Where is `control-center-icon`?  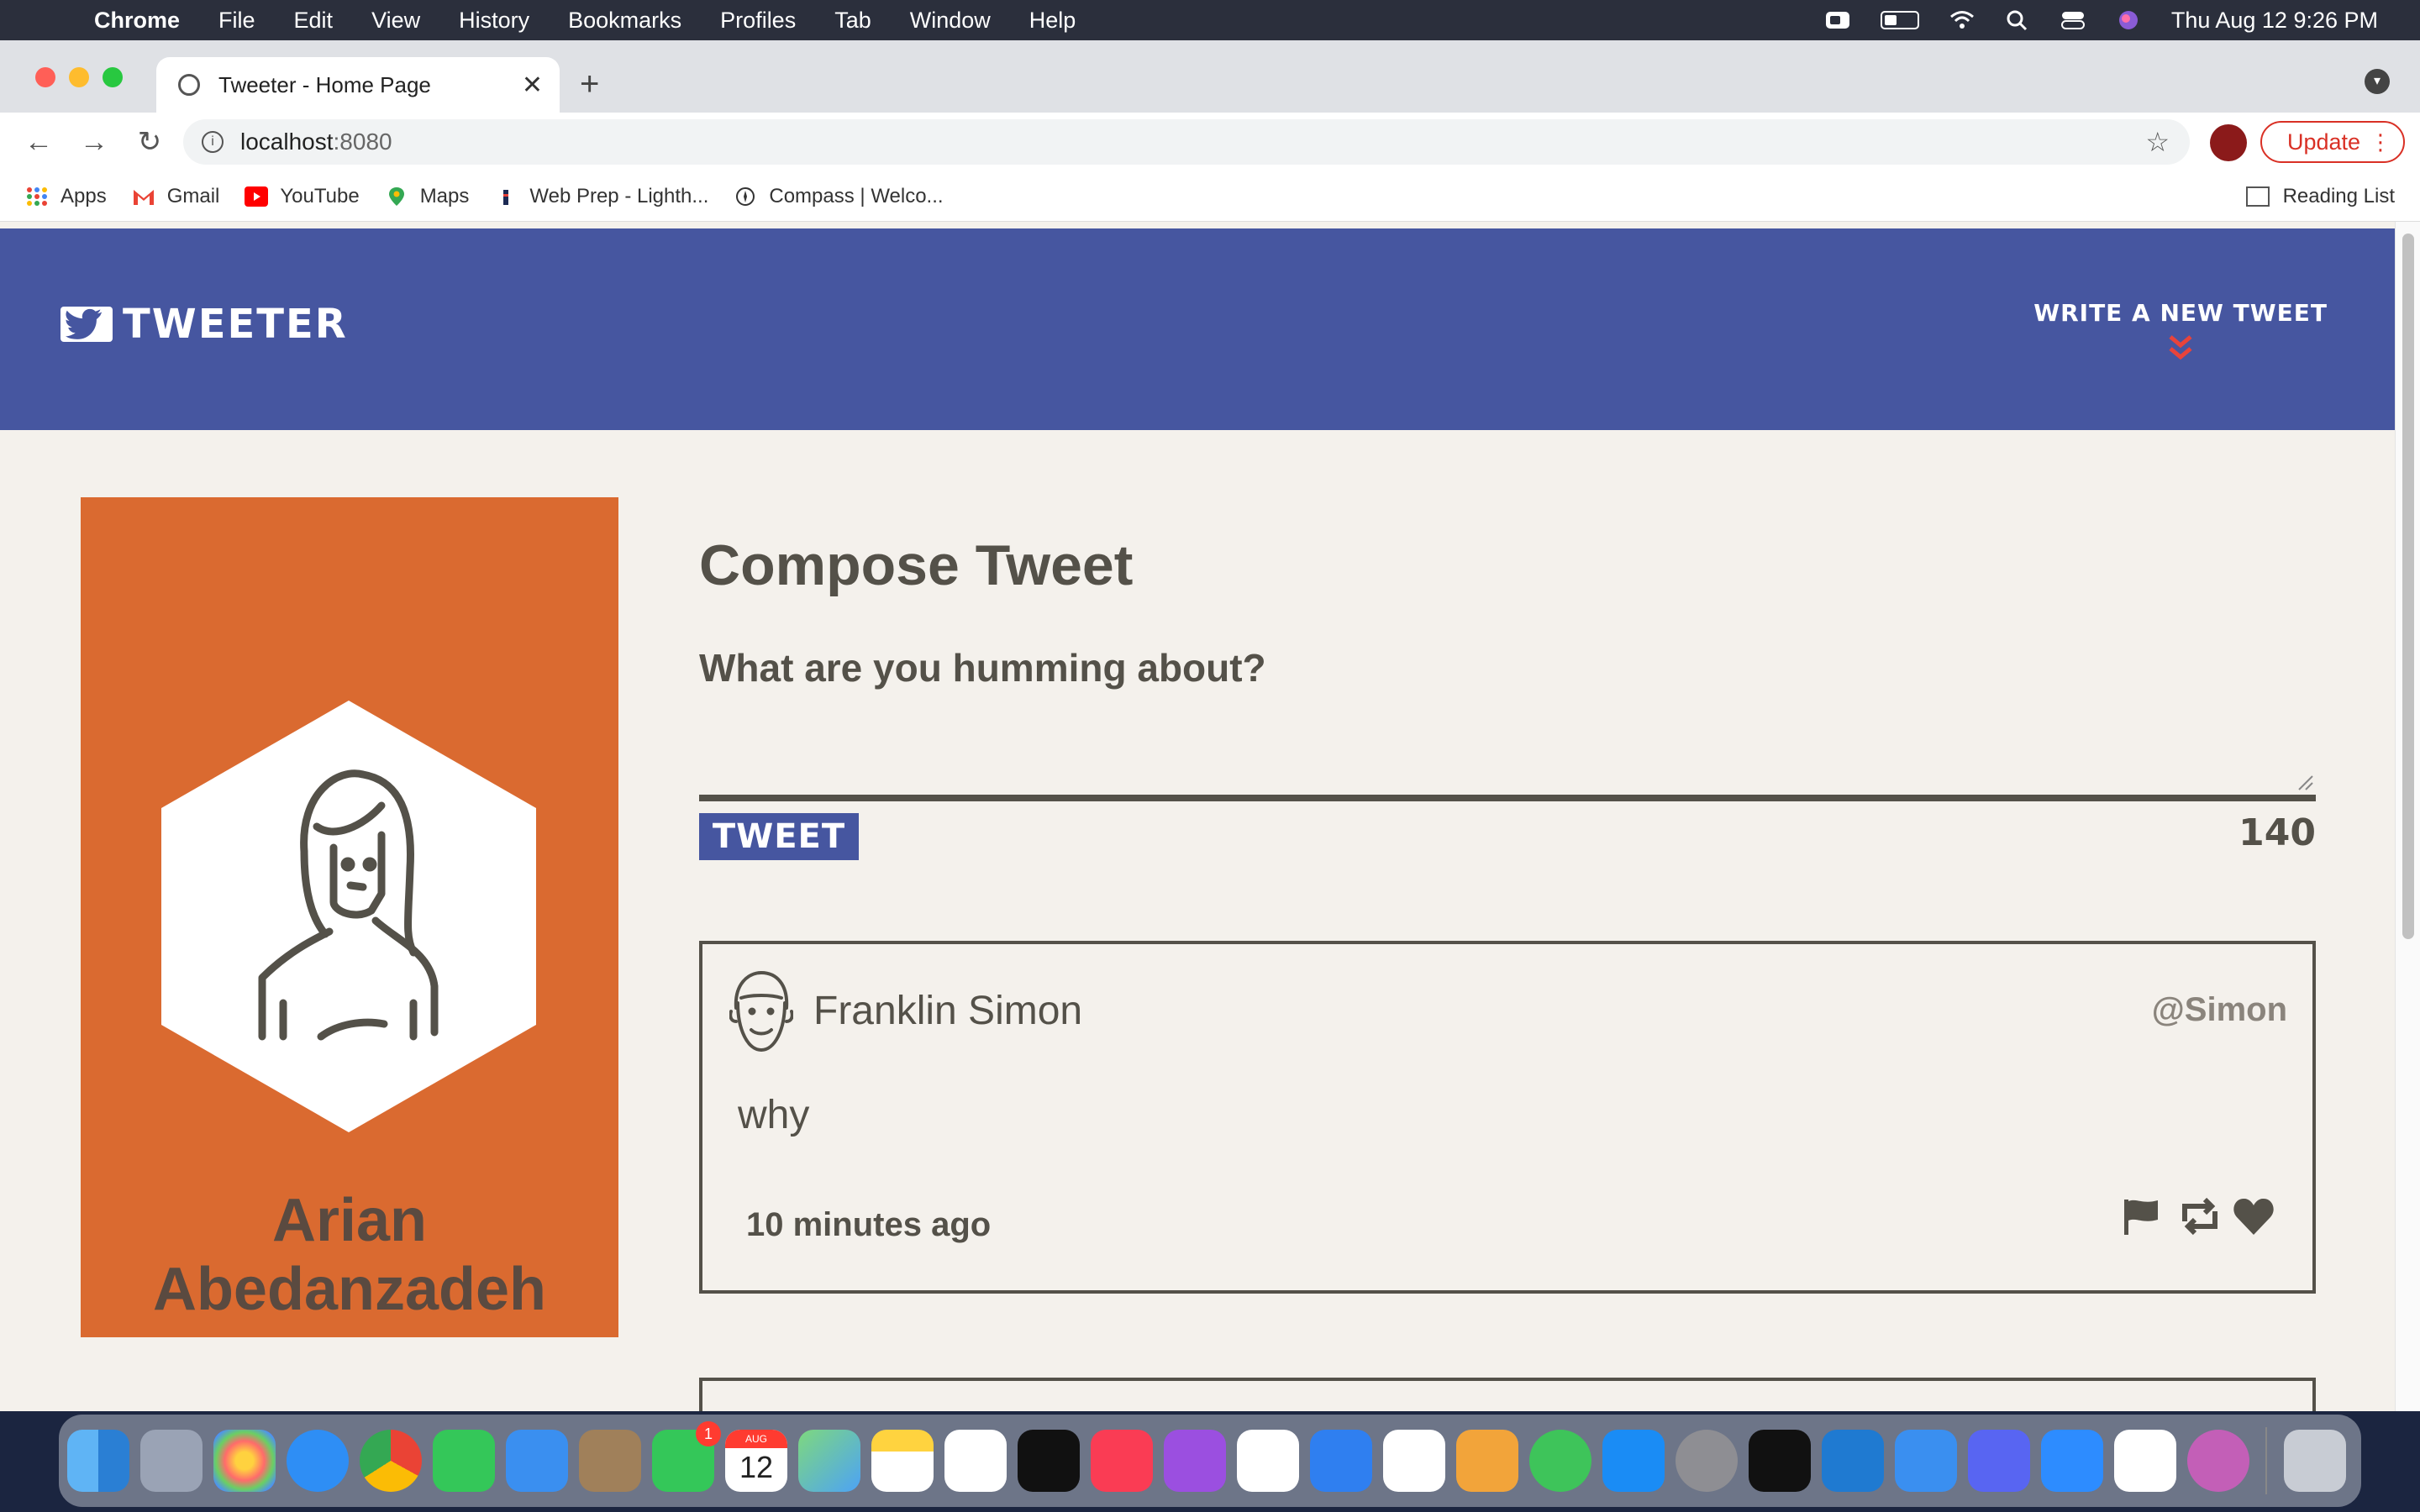
control-center-icon is located at coordinates (2073, 20).